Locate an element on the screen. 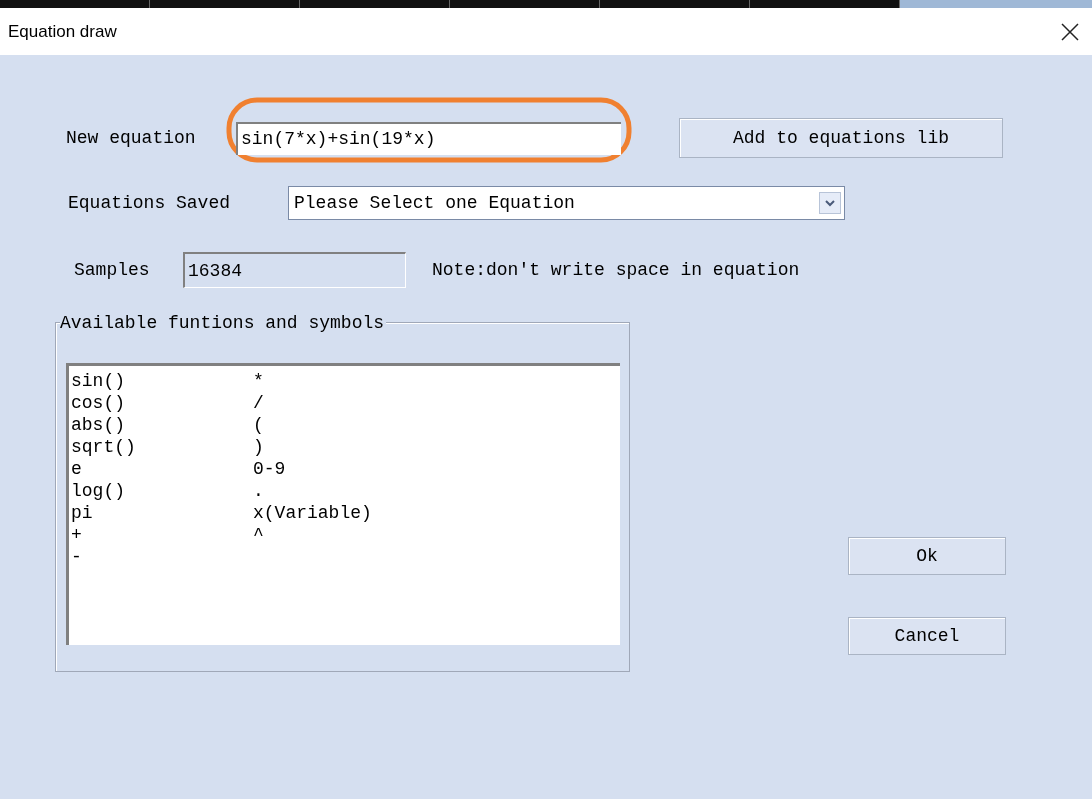  samples-label: Samples is located at coordinates (112, 270).